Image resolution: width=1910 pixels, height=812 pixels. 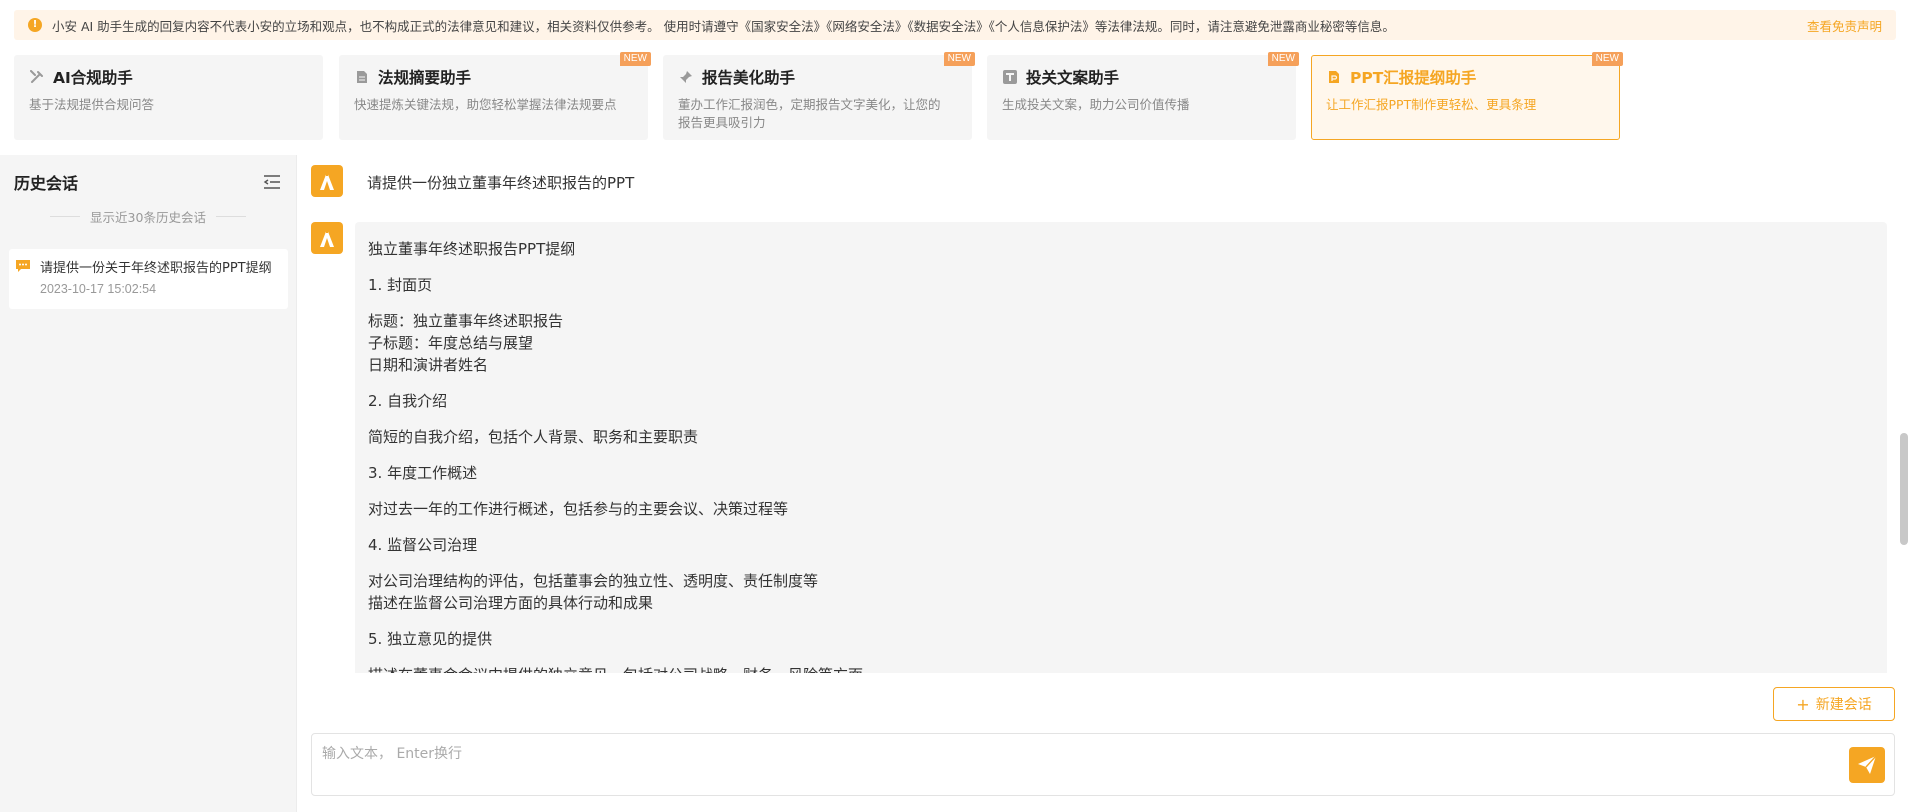 I want to click on answer-line: 简短的自我介绍，包括个人背景、职务和主要职责, so click(x=533, y=437).